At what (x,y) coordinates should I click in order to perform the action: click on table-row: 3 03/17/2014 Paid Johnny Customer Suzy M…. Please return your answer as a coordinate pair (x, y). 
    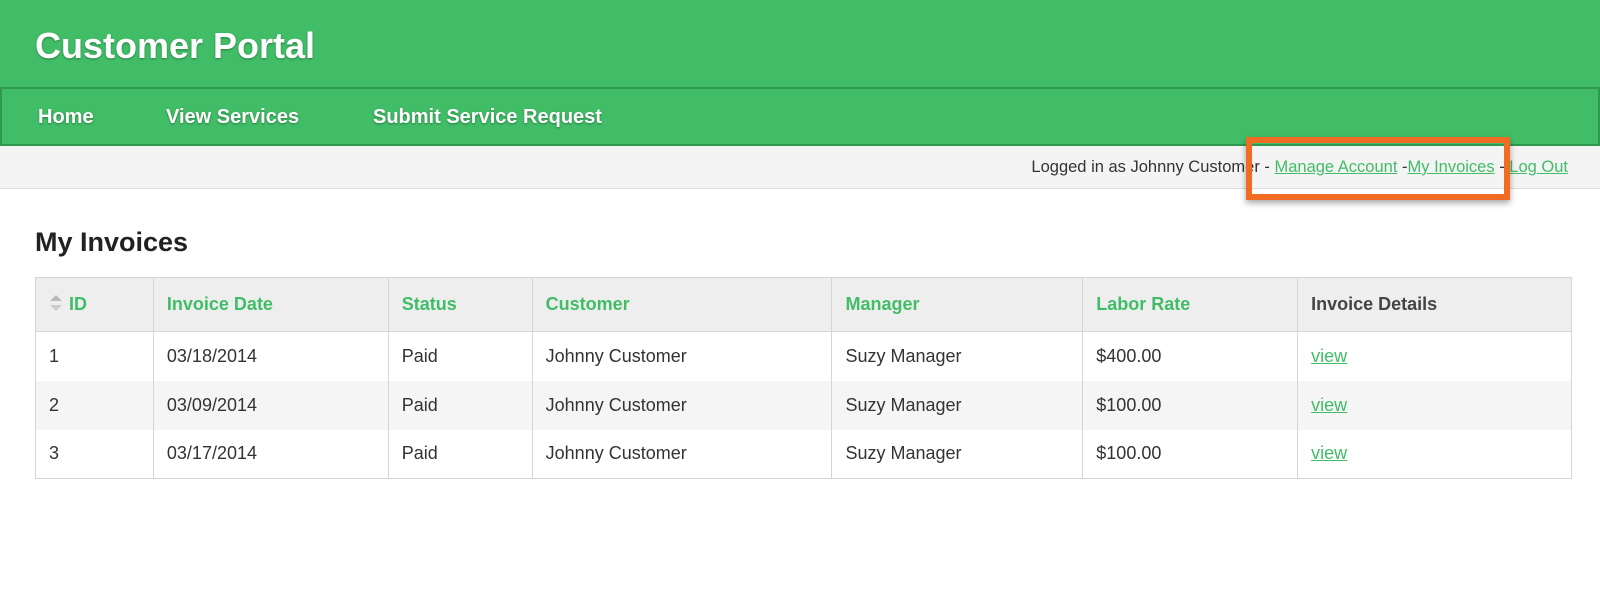
    Looking at the image, I should click on (803, 454).